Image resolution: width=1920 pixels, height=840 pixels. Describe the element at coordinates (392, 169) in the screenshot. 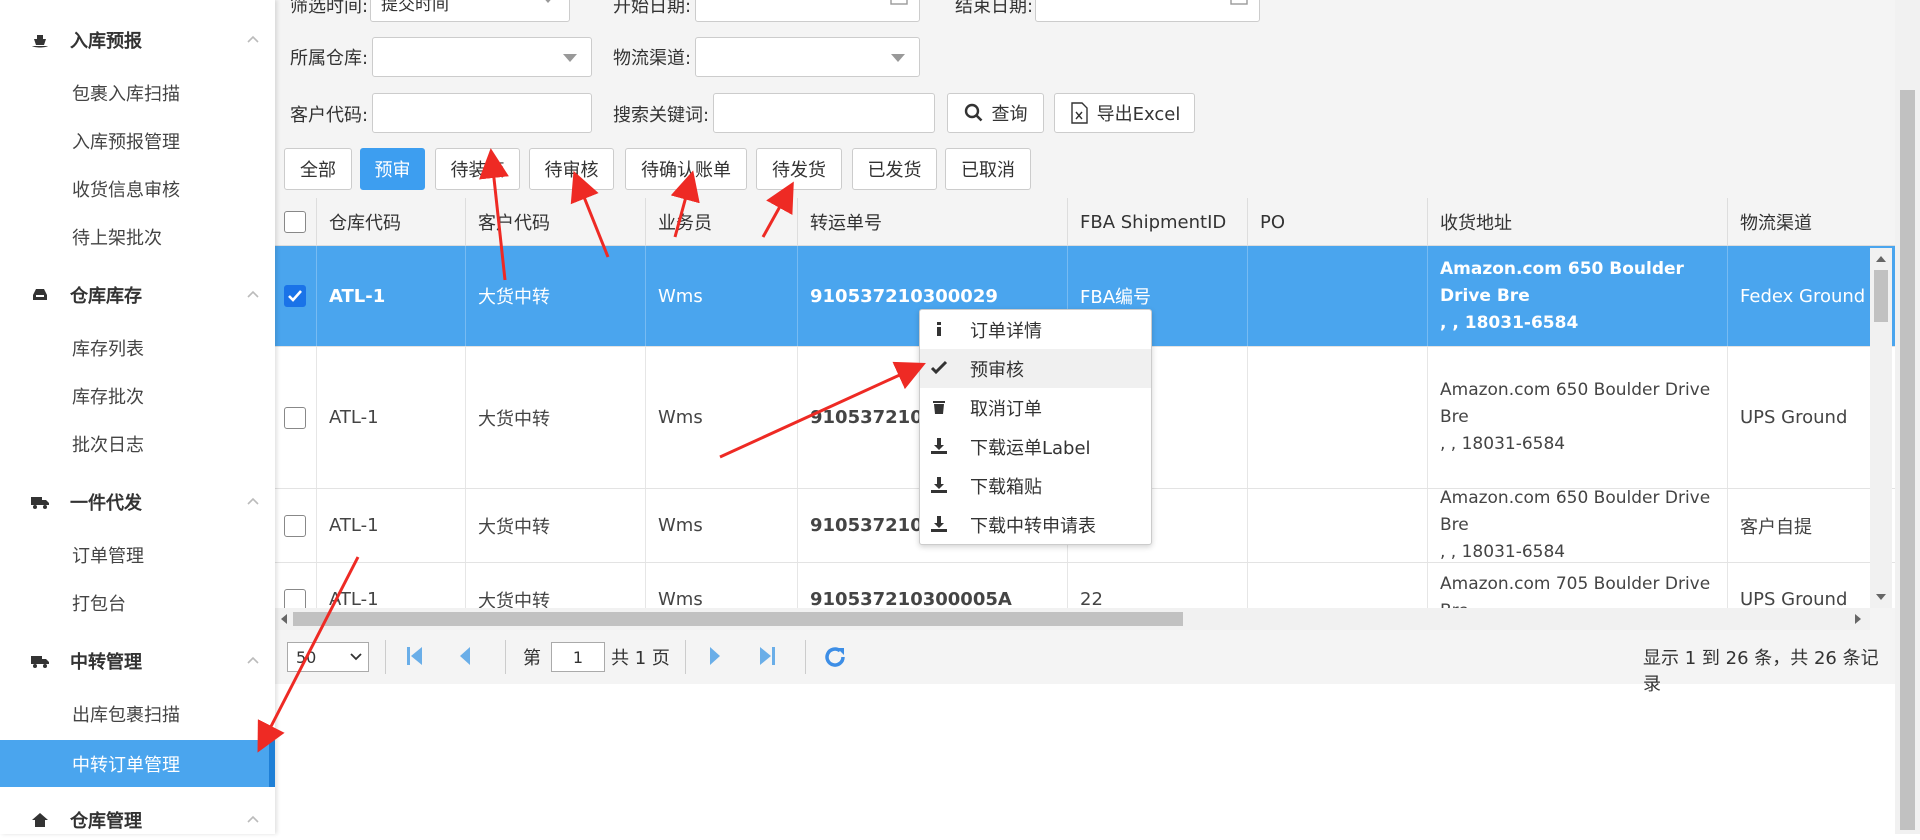

I see `tab-pre-review: 预审` at that location.